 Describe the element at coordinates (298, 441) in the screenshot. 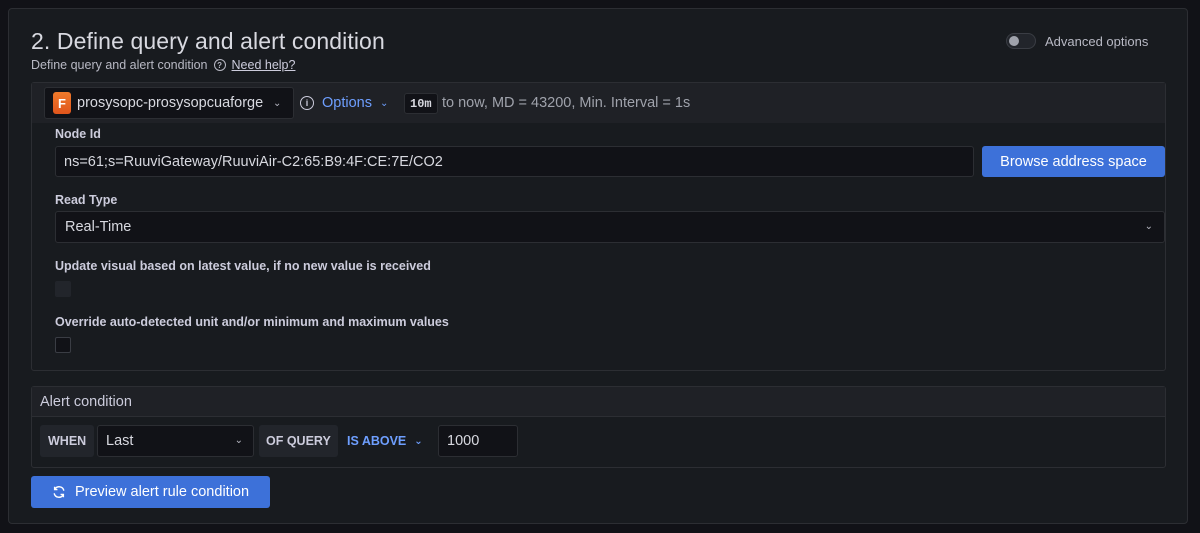

I see `of-query-label: OF QUERY` at that location.